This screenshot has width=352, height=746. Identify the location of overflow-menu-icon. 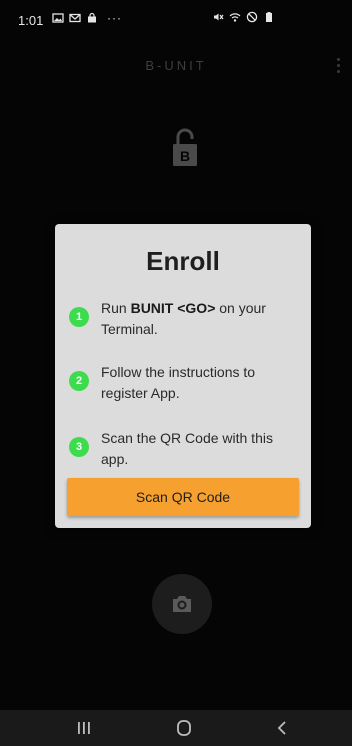
(338, 67).